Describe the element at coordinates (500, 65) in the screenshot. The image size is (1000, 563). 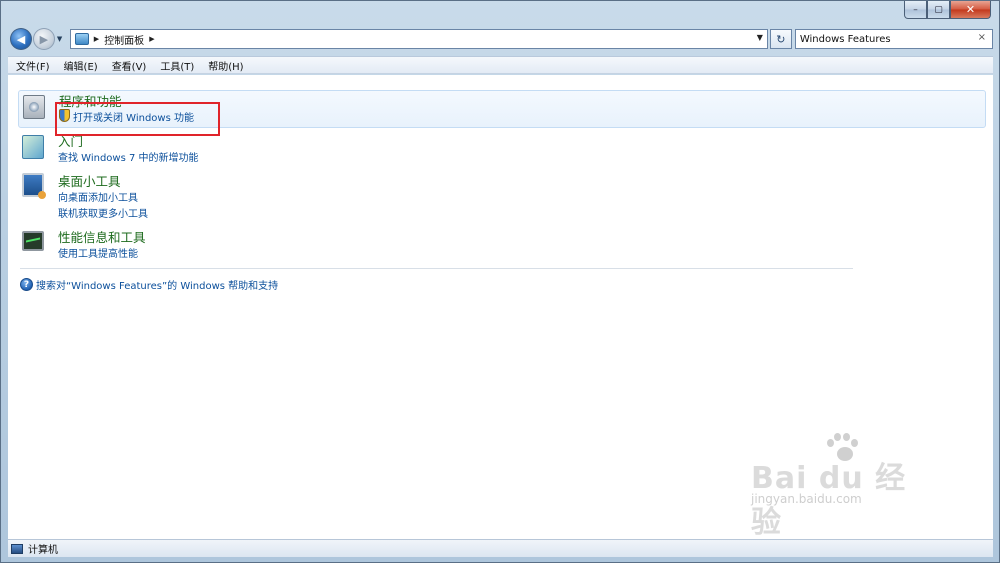
I see `menu-bar: 文件(F) 编辑(E) 查看(V) 工具(T) 帮助(H)` at that location.